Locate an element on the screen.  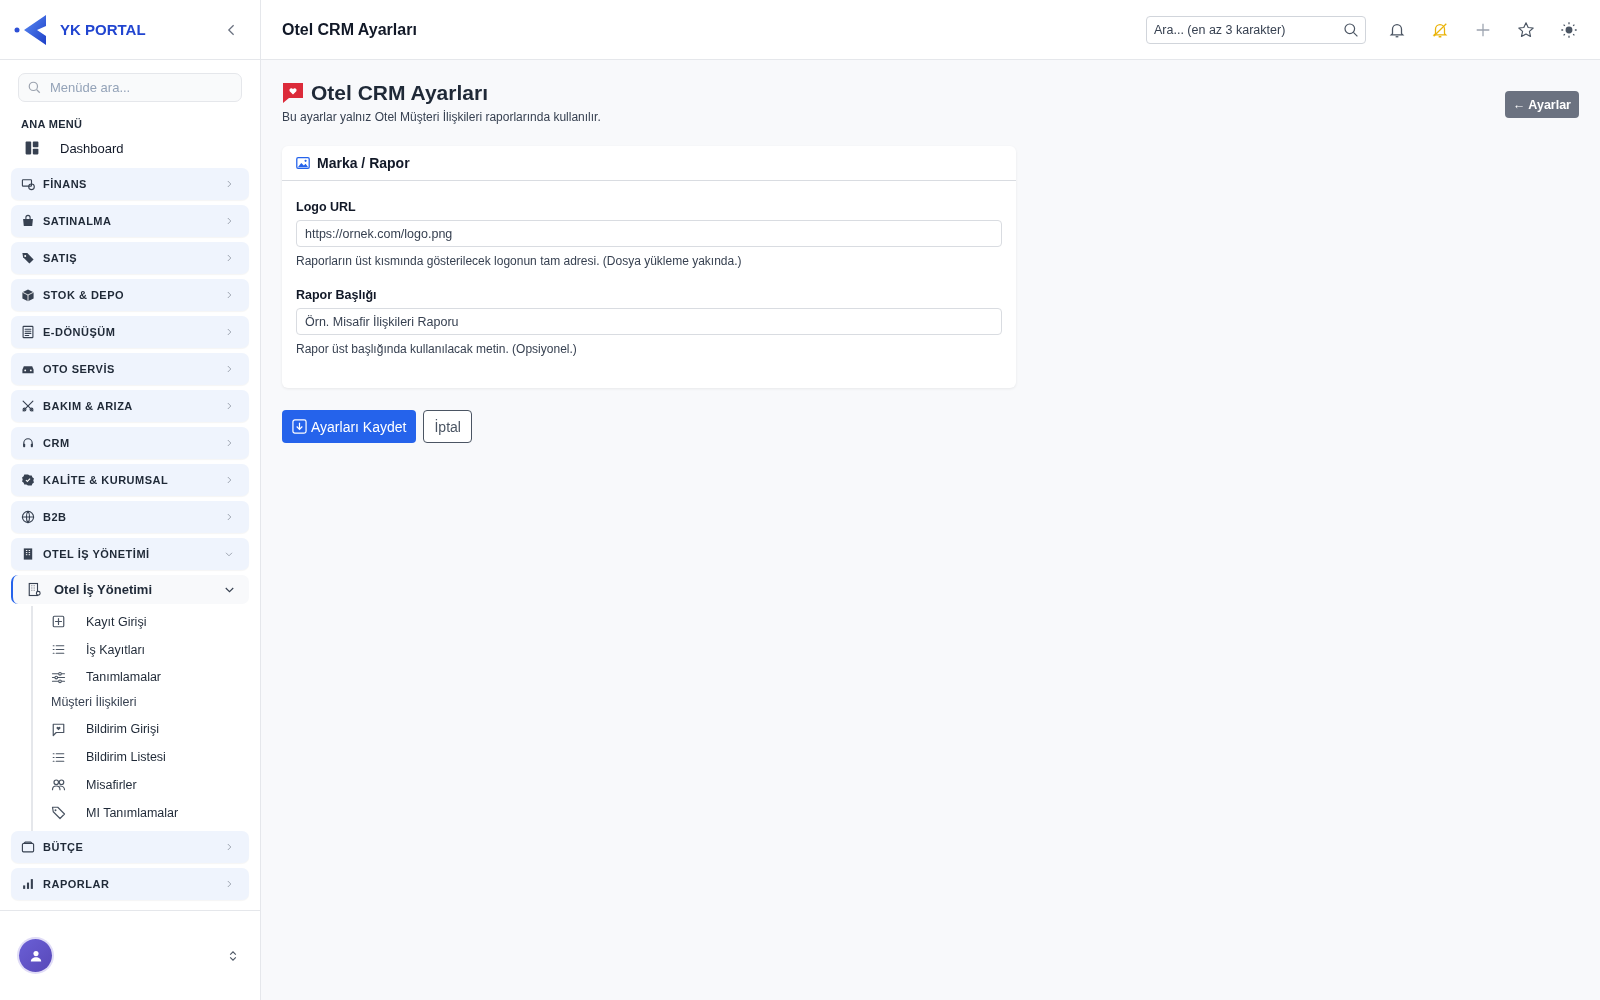
submenu-item: Tanımlamalar is located at coordinates (150, 677).